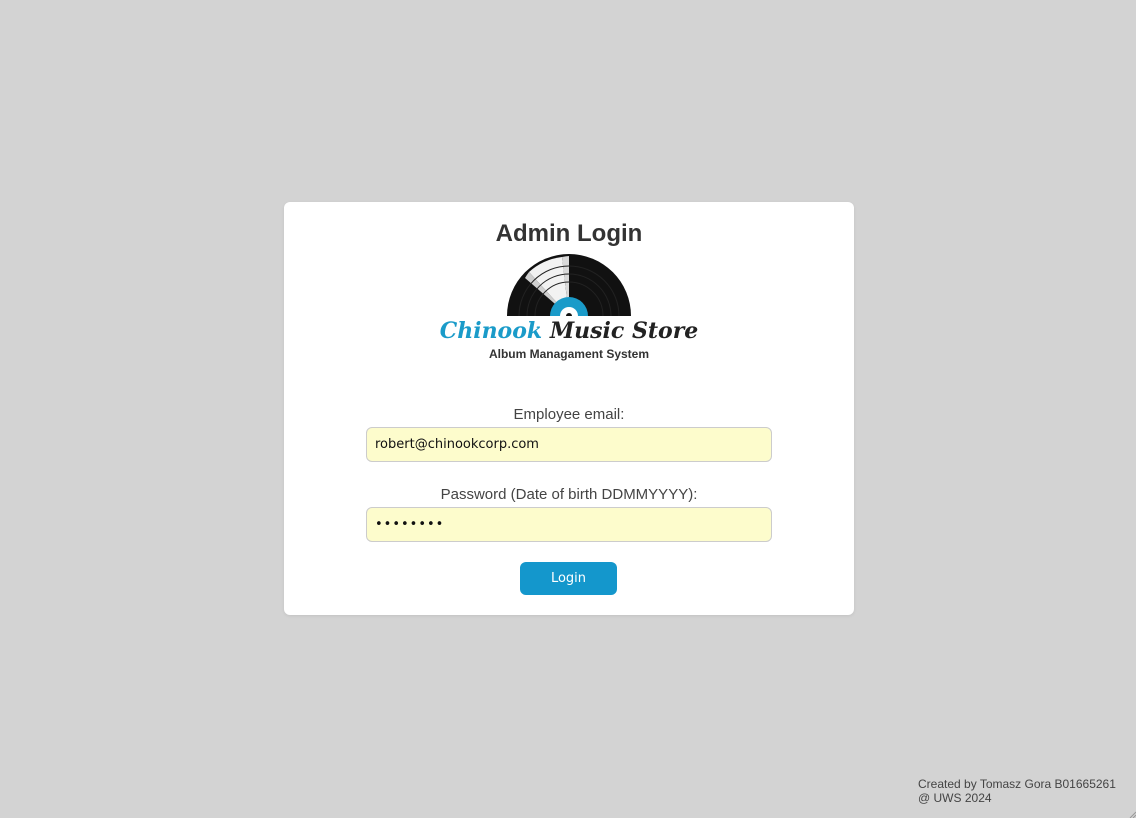 This screenshot has width=1136, height=818. Describe the element at coordinates (569, 494) in the screenshot. I see `password-label: Password (Date of birth DDMMYYYY):` at that location.